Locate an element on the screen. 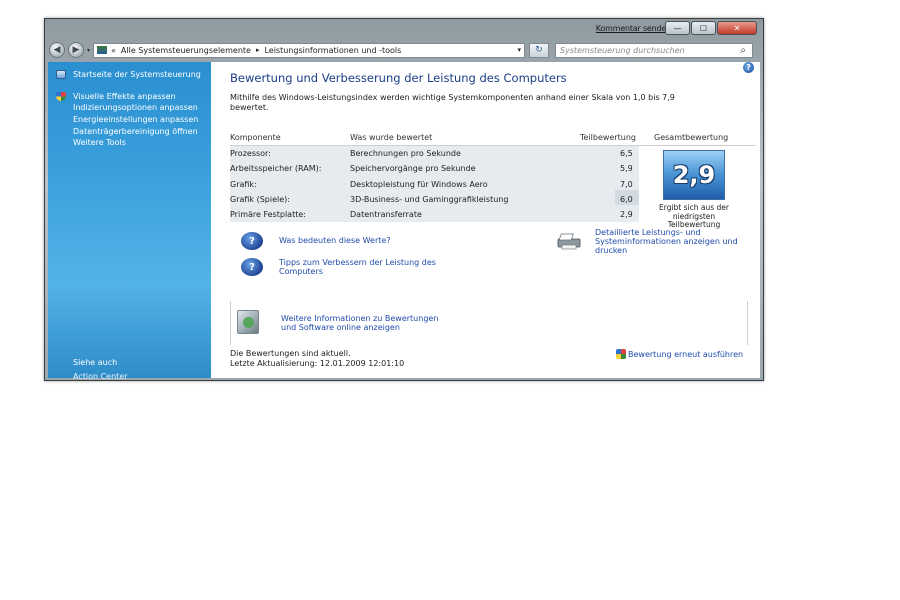  row-score: 7,0 is located at coordinates (626, 184).